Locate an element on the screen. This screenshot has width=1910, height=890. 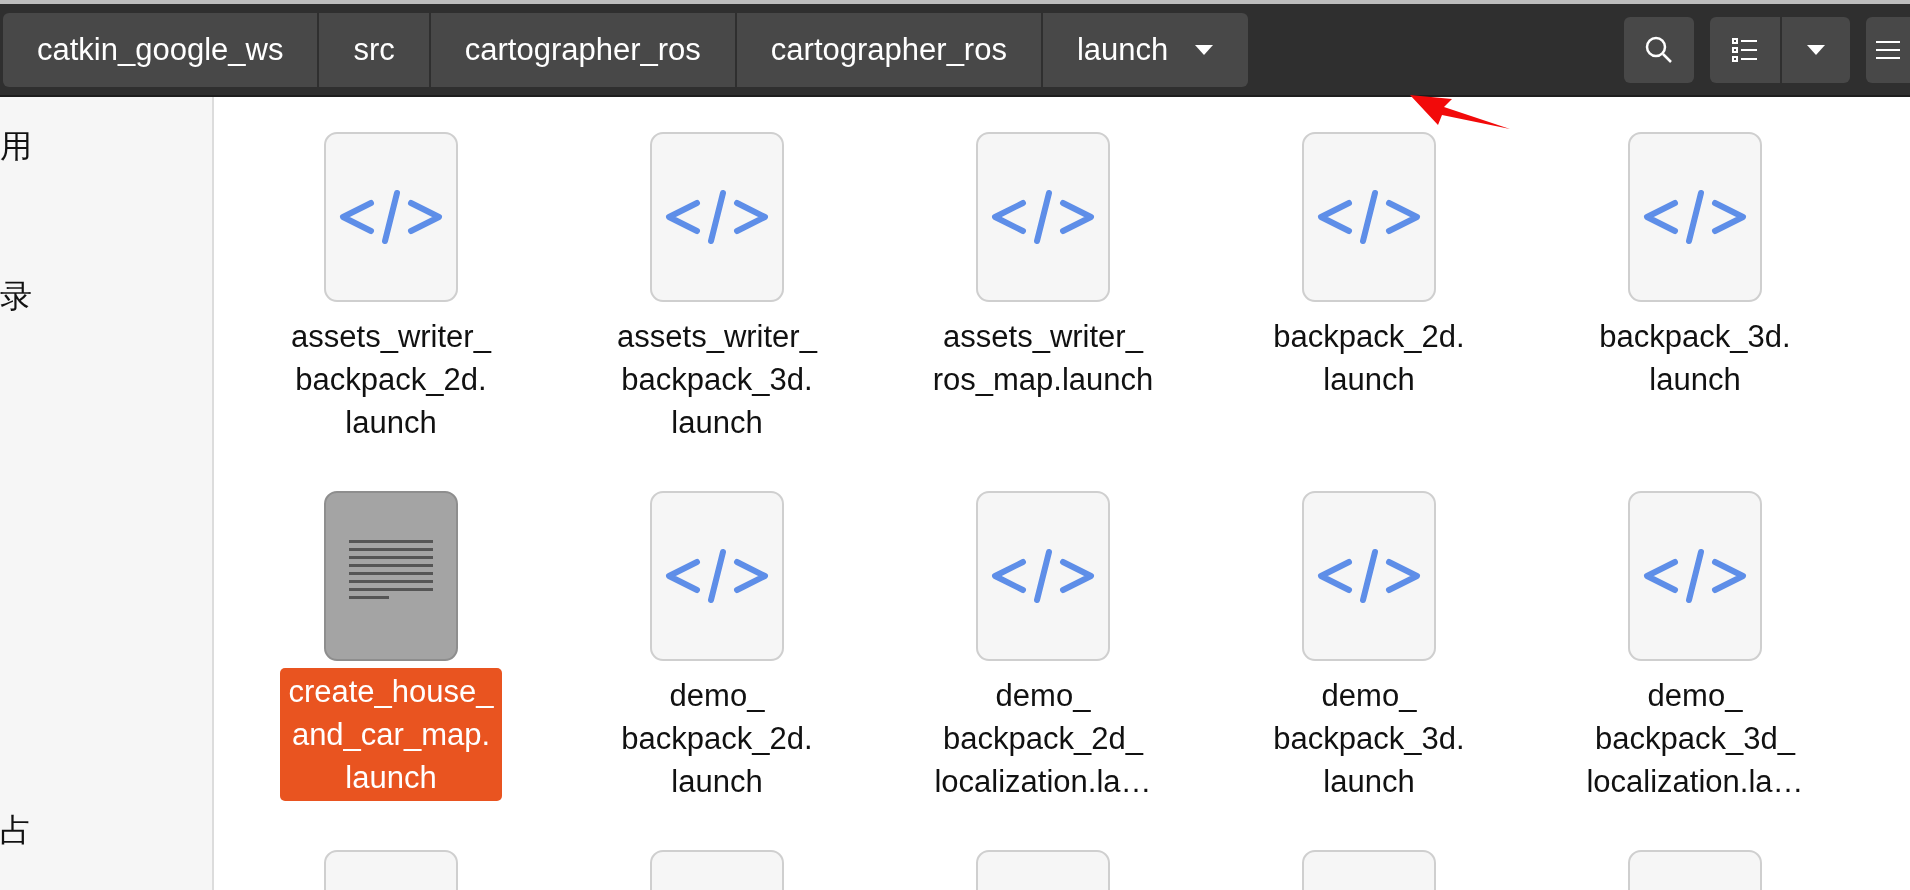
sidebar-item: 占 is located at coordinates (16, 831).